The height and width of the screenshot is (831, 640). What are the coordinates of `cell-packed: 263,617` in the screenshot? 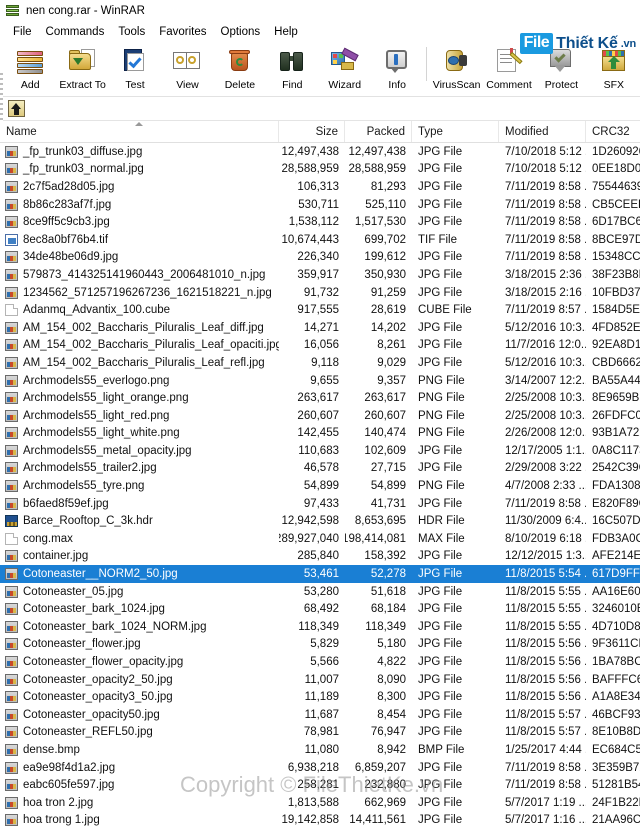 It's located at (385, 398).